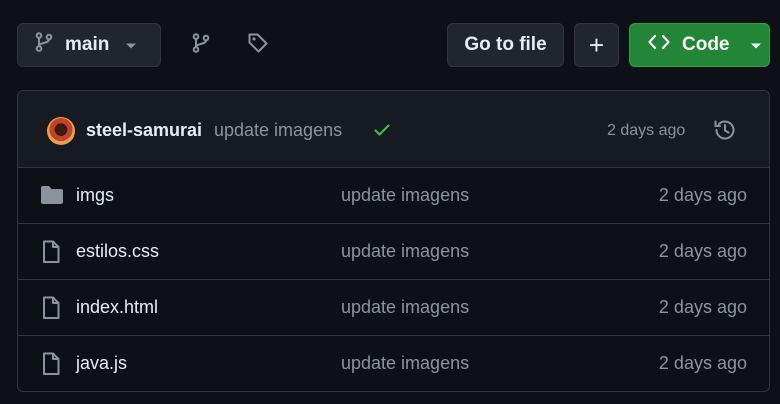  Describe the element at coordinates (117, 307) in the screenshot. I see `file-name: index.html` at that location.